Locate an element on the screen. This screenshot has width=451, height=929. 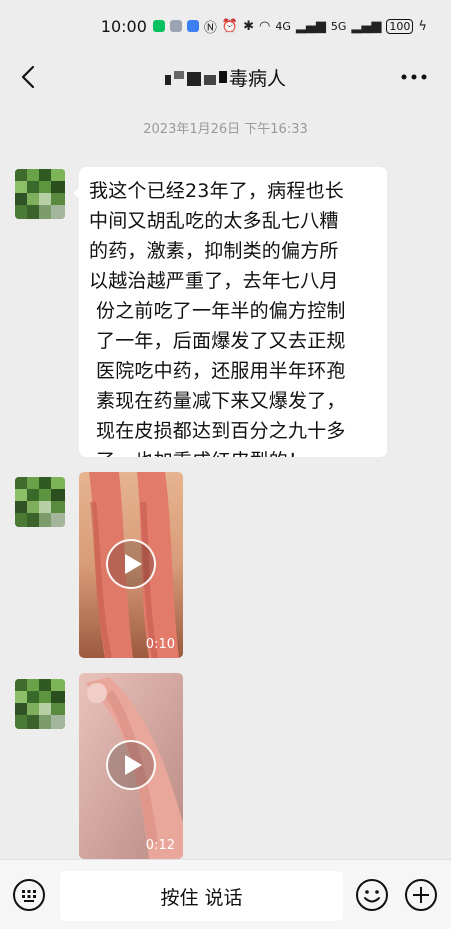
message-timestamp: 2023年1月26日 下午16:33 is located at coordinates (225, 129).